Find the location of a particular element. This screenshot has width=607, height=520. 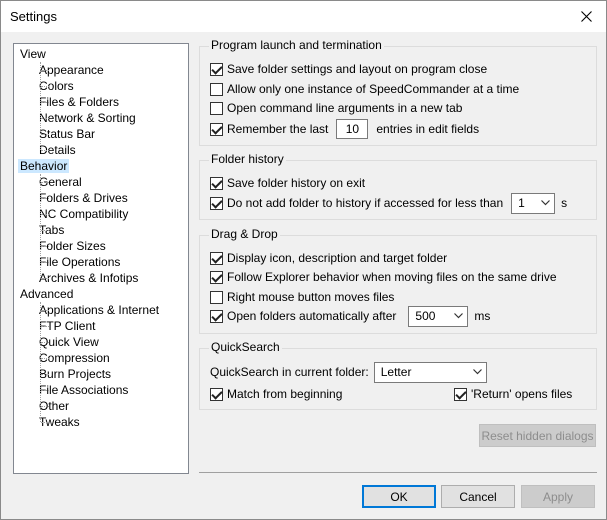

tree-item-label: Files & Folders is located at coordinates (79, 102).